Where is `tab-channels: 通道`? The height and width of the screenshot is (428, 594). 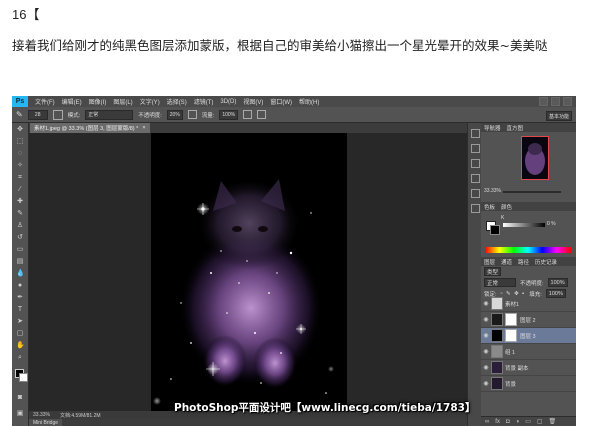 tab-channels: 通道 is located at coordinates (506, 262).